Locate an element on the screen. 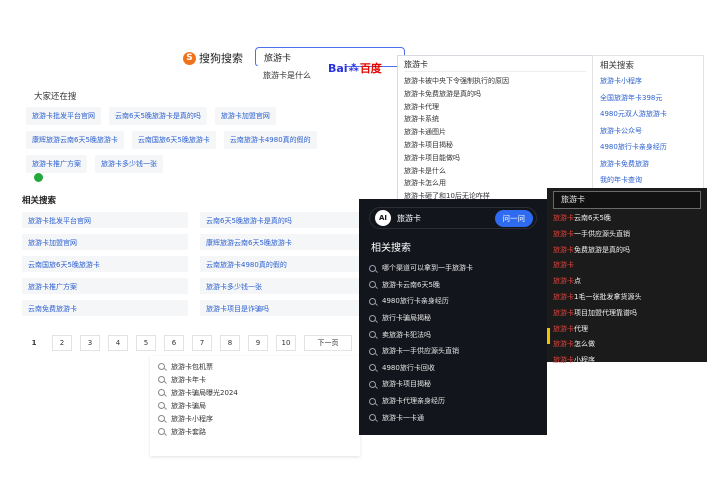  suggest-item: 旅游卡包机票 is located at coordinates (255, 366).